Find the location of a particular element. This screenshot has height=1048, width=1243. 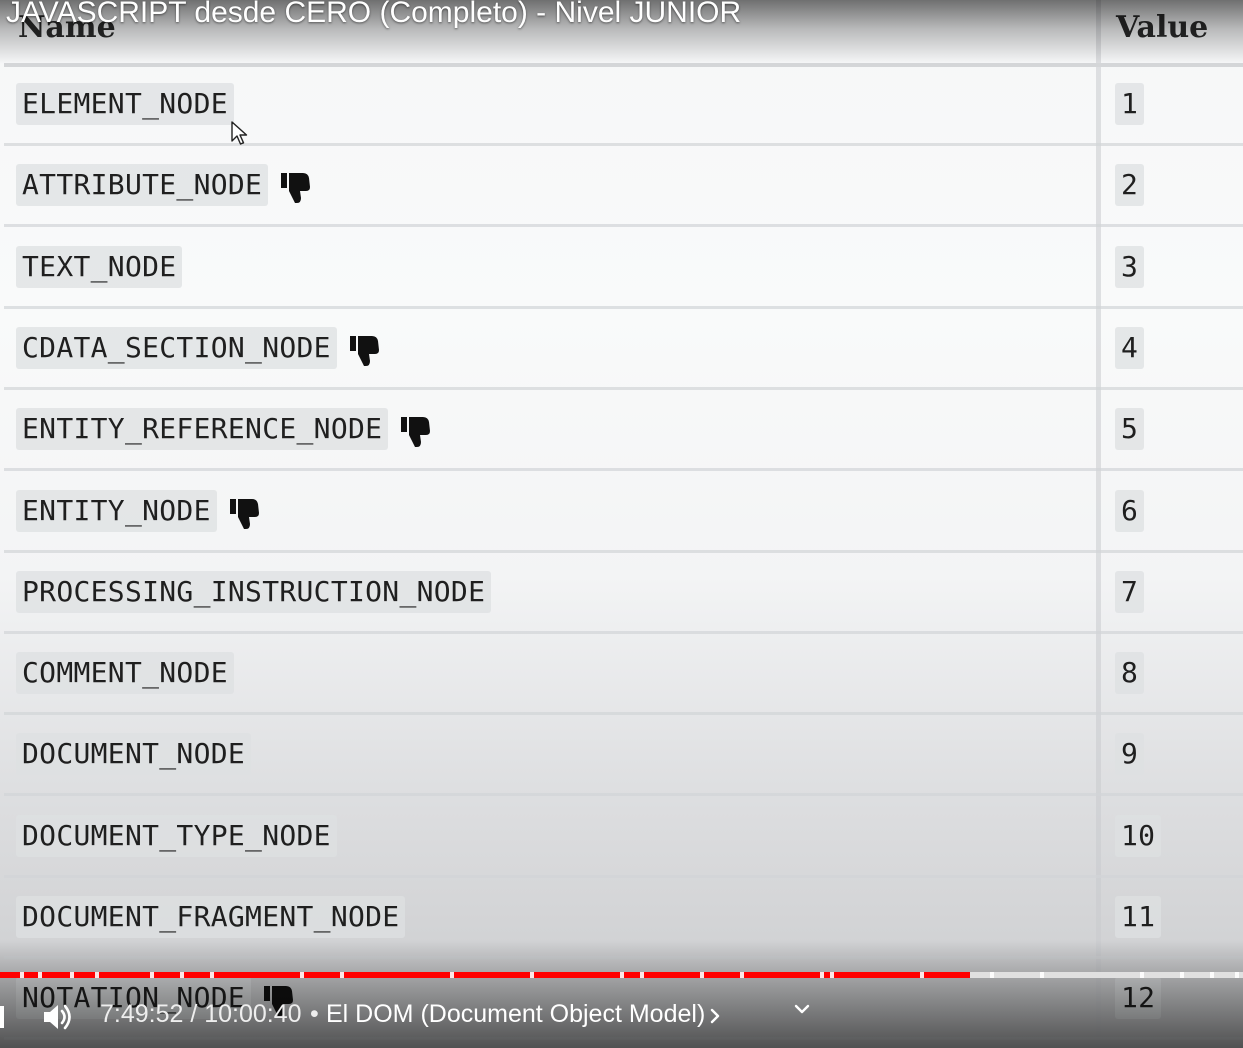

node-name: PROCESSING_INSTRUCTION_NODE is located at coordinates (254, 591).